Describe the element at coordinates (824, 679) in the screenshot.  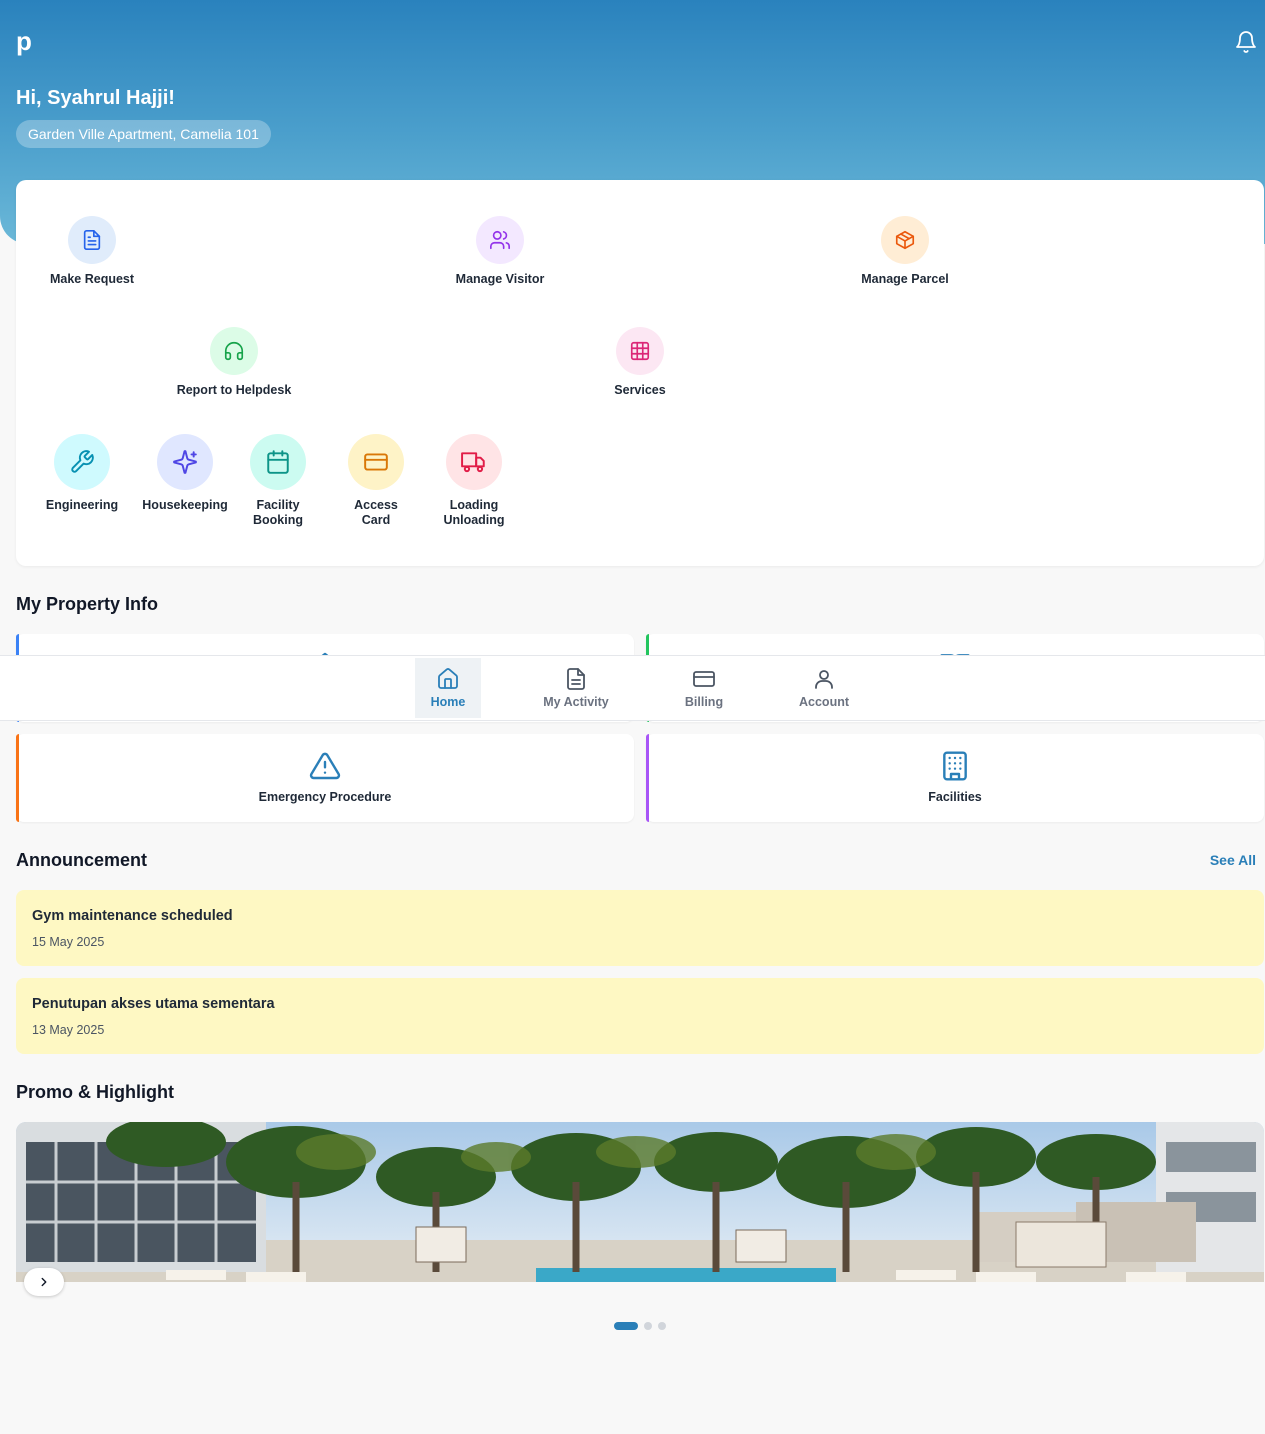
I see `user-icon` at that location.